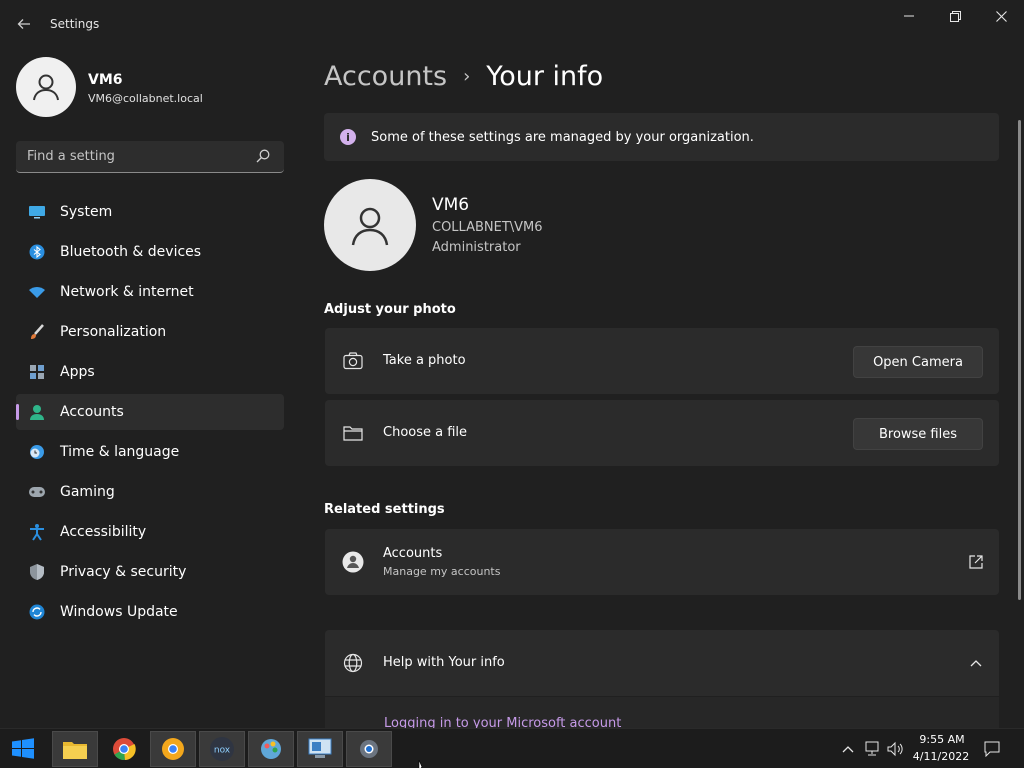  Describe the element at coordinates (425, 432) in the screenshot. I see `choose-file-label: Choose a file` at that location.